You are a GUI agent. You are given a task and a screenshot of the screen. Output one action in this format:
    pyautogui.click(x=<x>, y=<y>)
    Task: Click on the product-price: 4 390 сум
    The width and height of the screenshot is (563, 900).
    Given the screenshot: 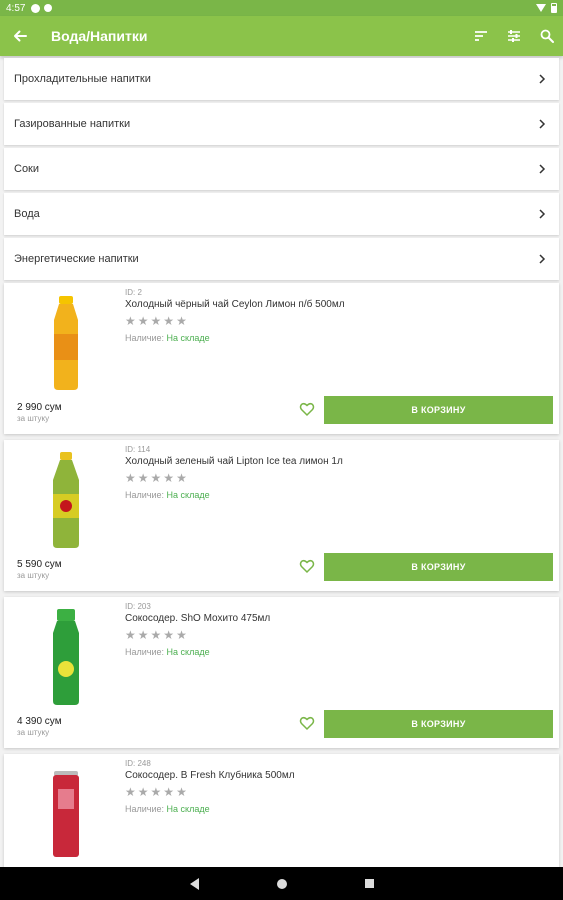 What is the action you would take?
    pyautogui.click(x=39, y=721)
    